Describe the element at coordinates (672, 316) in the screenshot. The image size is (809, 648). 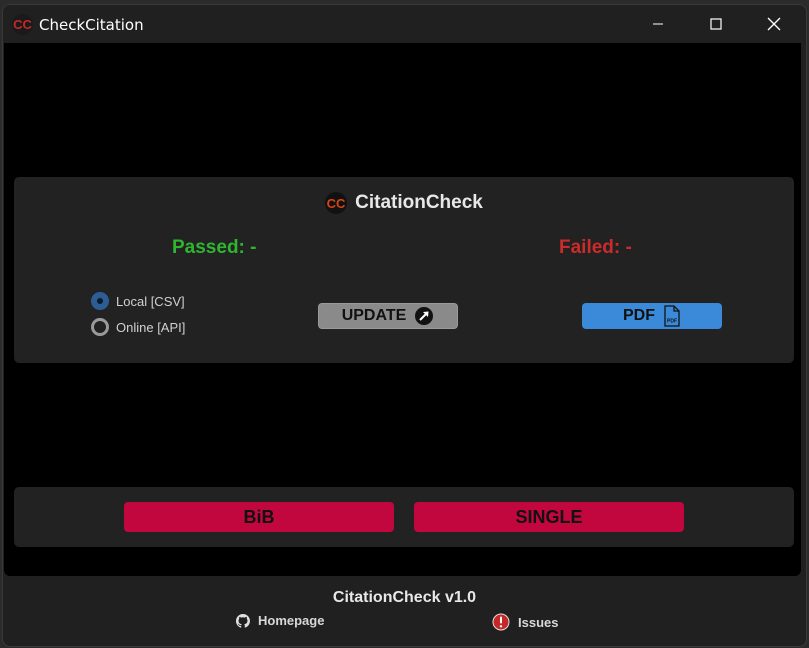
I see `pdf-file-icon: PDF` at that location.